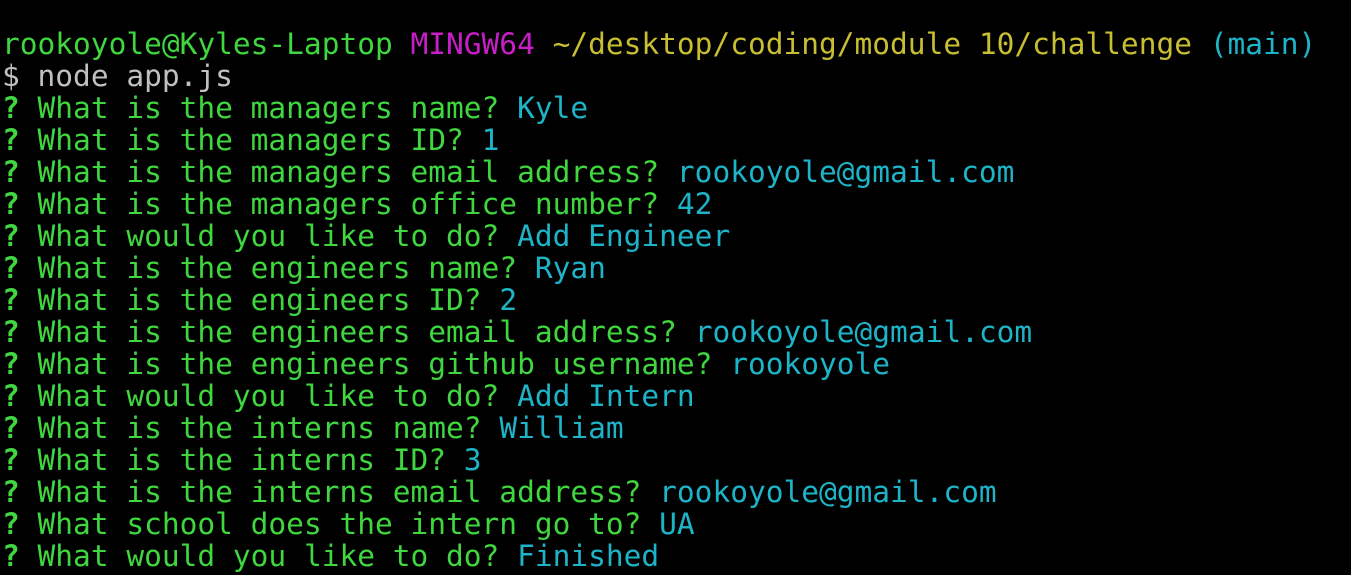  What do you see at coordinates (490, 140) in the screenshot?
I see `answer-text: 1` at bounding box center [490, 140].